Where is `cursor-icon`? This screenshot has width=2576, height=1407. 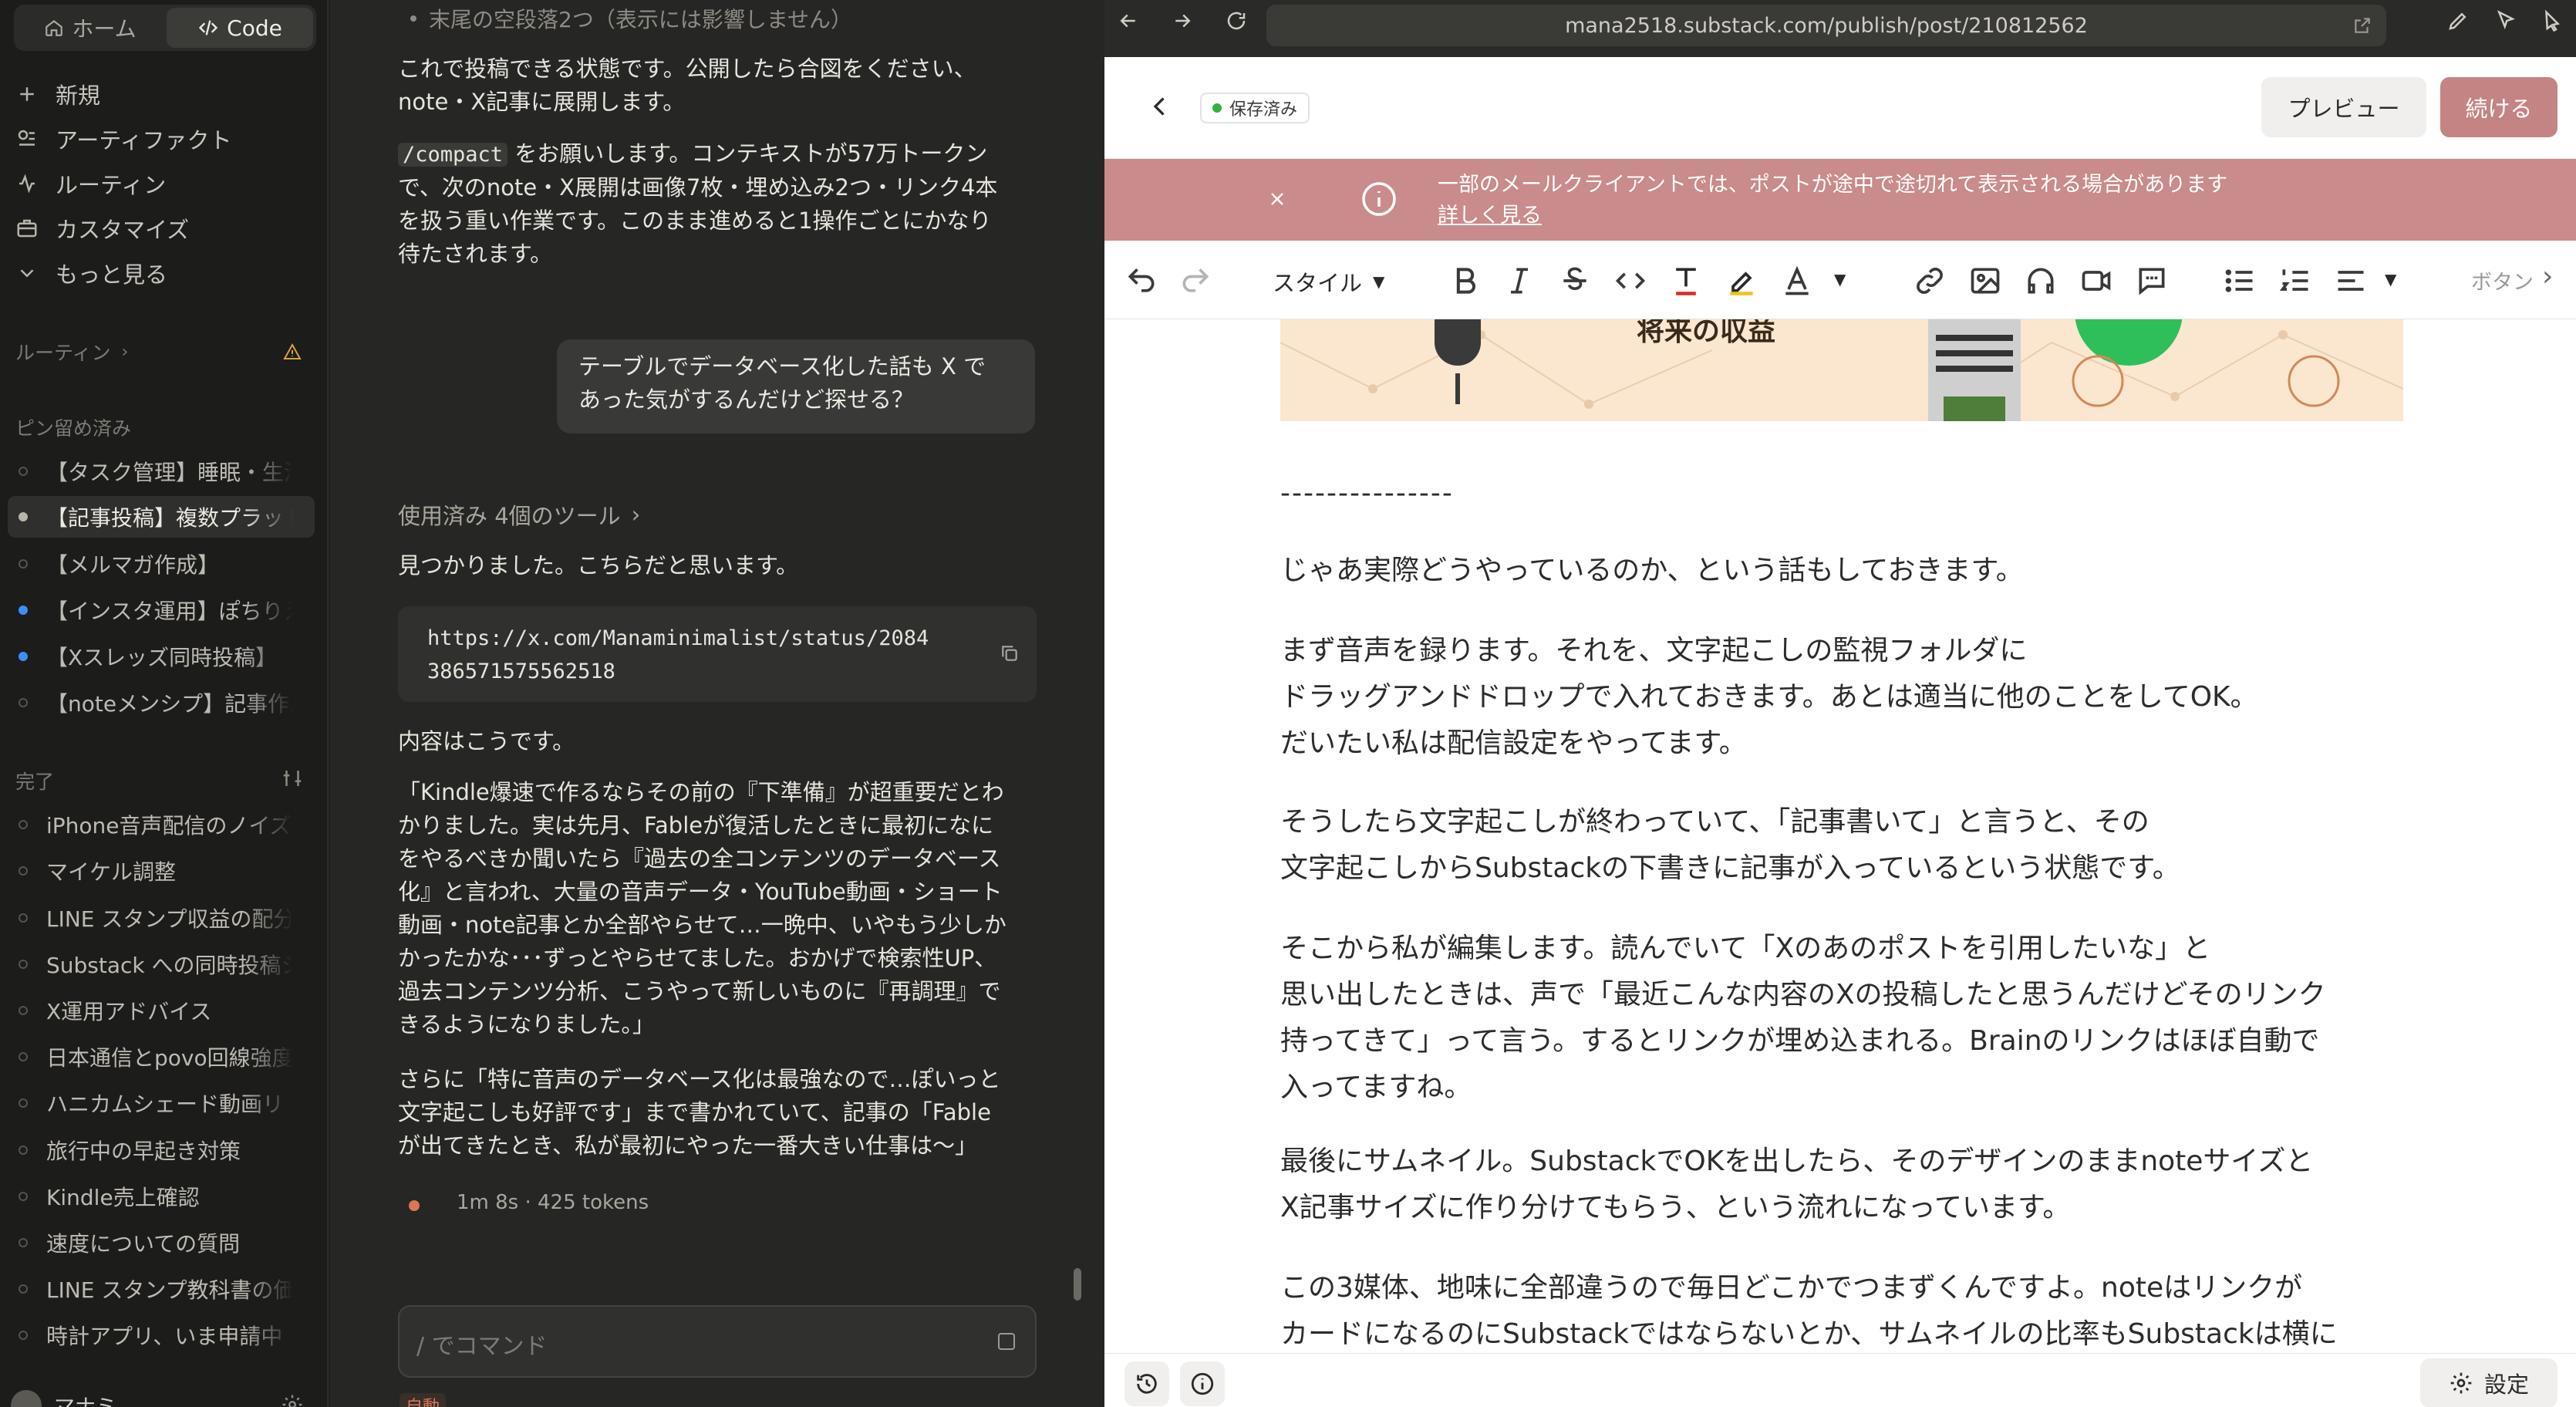
cursor-icon is located at coordinates (2505, 20).